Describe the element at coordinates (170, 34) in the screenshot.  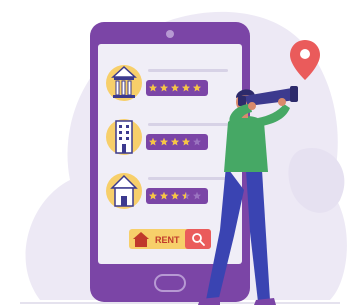
I see `phone-camera` at that location.